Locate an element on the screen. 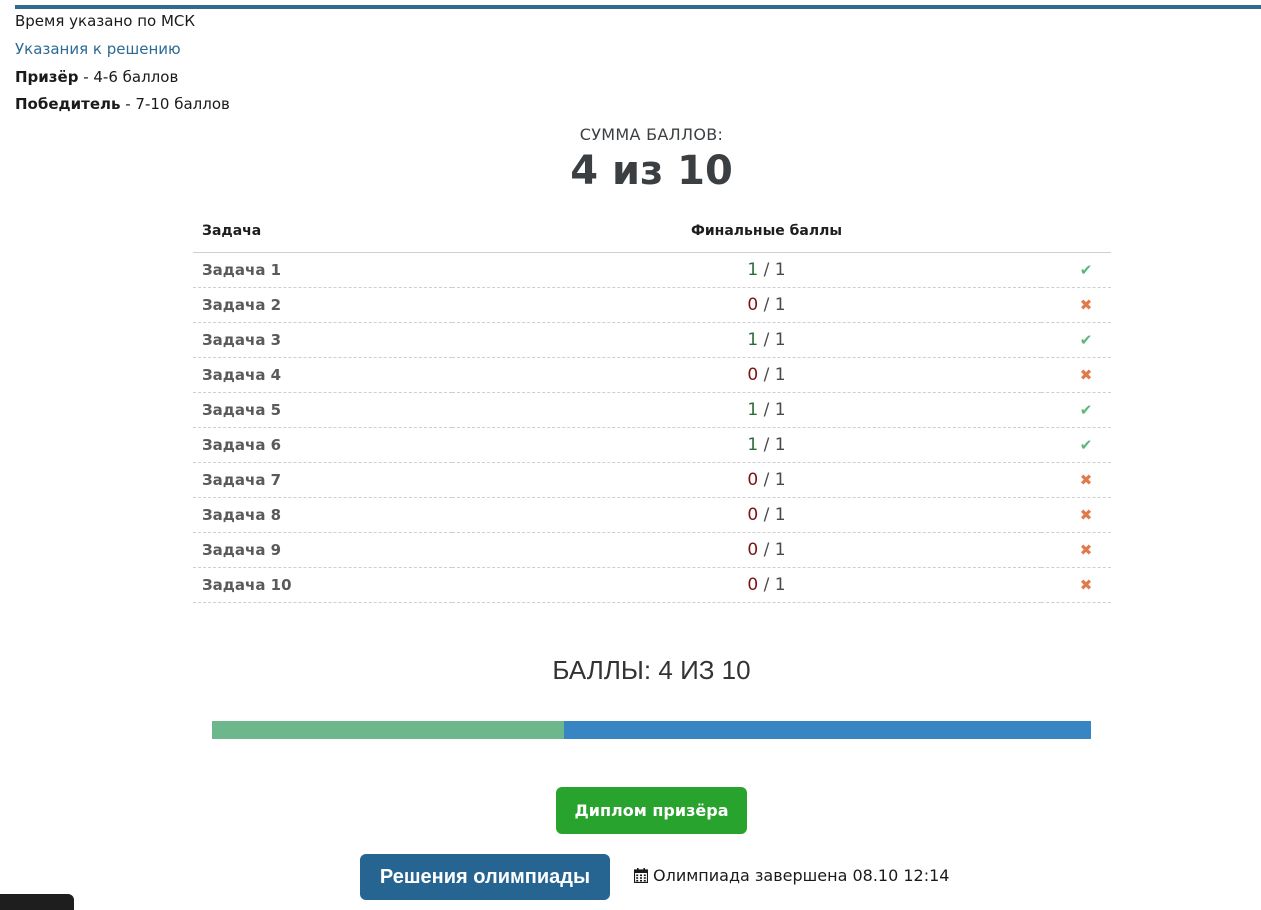 This screenshot has width=1261, height=910. prize-diploma-button: Диплом призёра is located at coordinates (651, 810).